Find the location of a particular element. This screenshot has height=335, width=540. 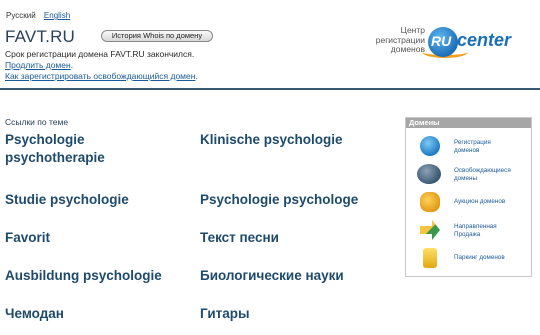

domain-service-registration: Регистрация доменов is located at coordinates (468, 149).